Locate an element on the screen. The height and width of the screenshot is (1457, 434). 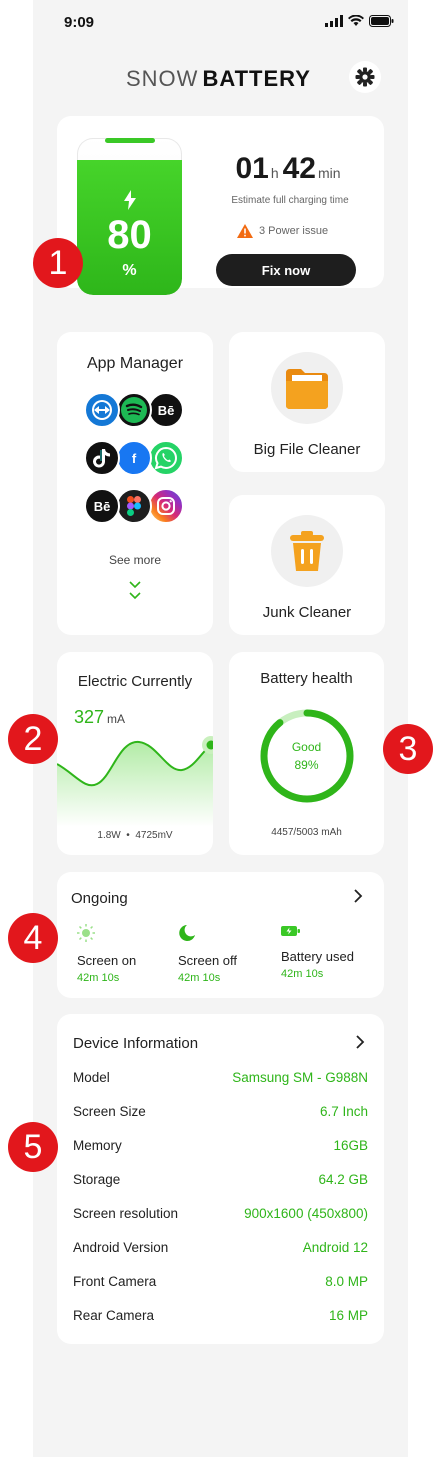
device-info-value: 900x1600 (450x800) is located at coordinates (306, 1213).